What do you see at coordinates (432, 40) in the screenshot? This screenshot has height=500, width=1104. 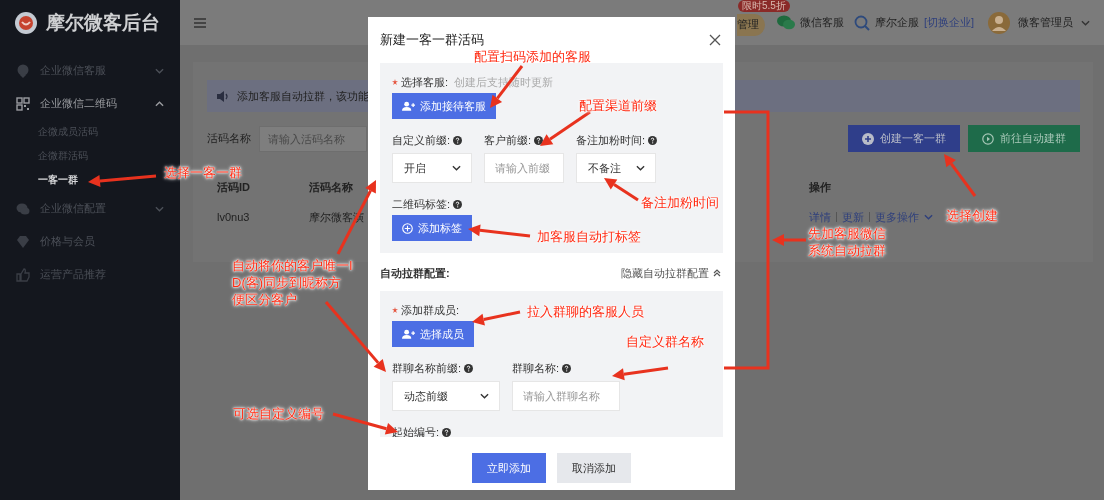 I see `dialog-title: 新建一客一群活码` at bounding box center [432, 40].